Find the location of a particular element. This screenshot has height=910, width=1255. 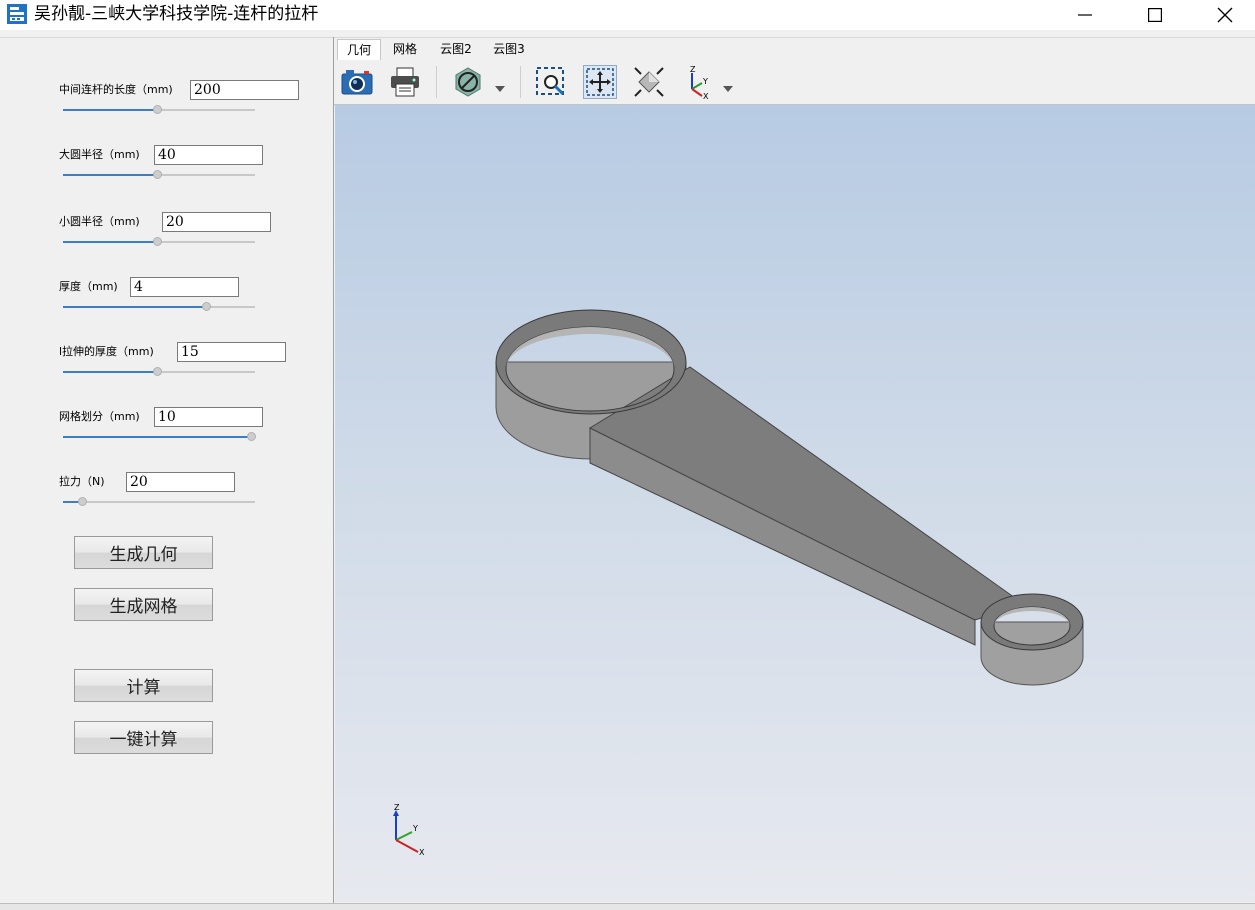

mesh-size-input: 10 is located at coordinates (208, 417).